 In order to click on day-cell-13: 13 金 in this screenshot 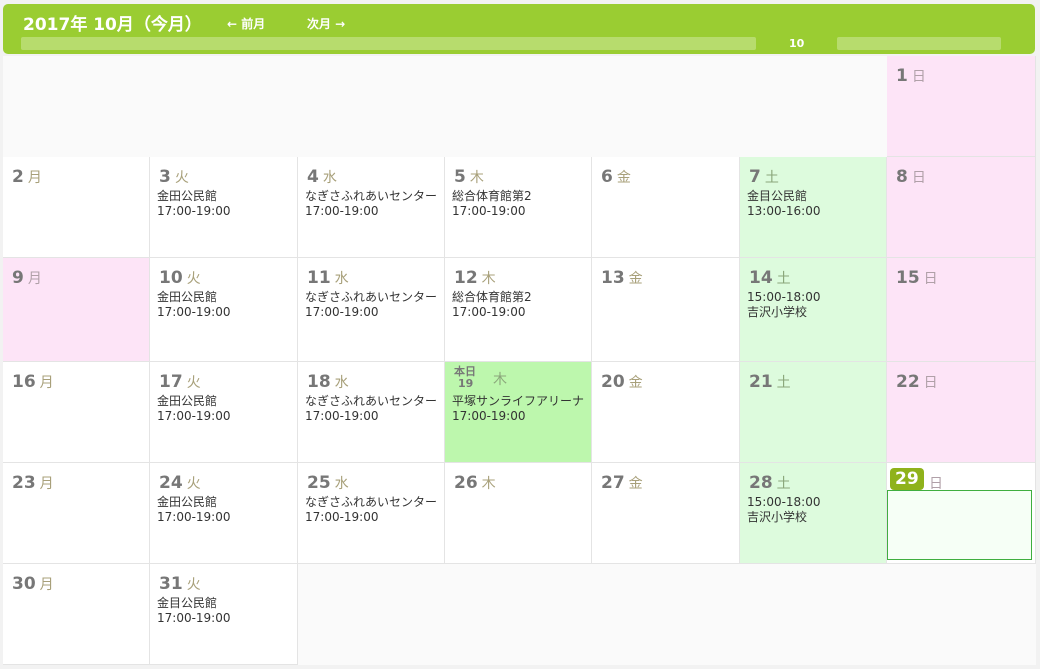, I will do `click(666, 310)`.